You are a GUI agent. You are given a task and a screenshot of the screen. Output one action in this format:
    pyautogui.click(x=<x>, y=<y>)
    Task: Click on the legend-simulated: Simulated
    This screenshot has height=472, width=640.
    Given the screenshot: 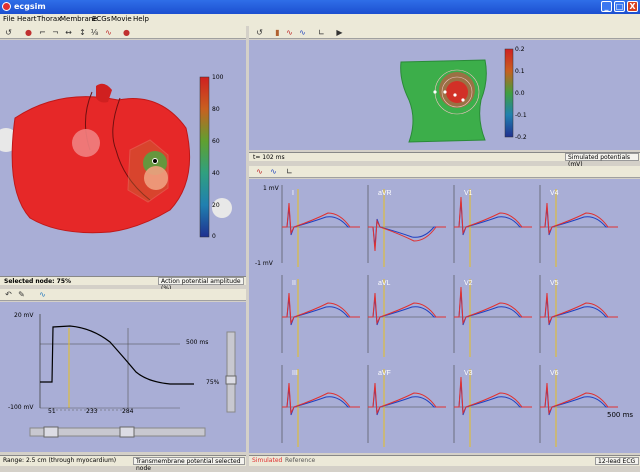 What is the action you would take?
    pyautogui.click(x=267, y=460)
    